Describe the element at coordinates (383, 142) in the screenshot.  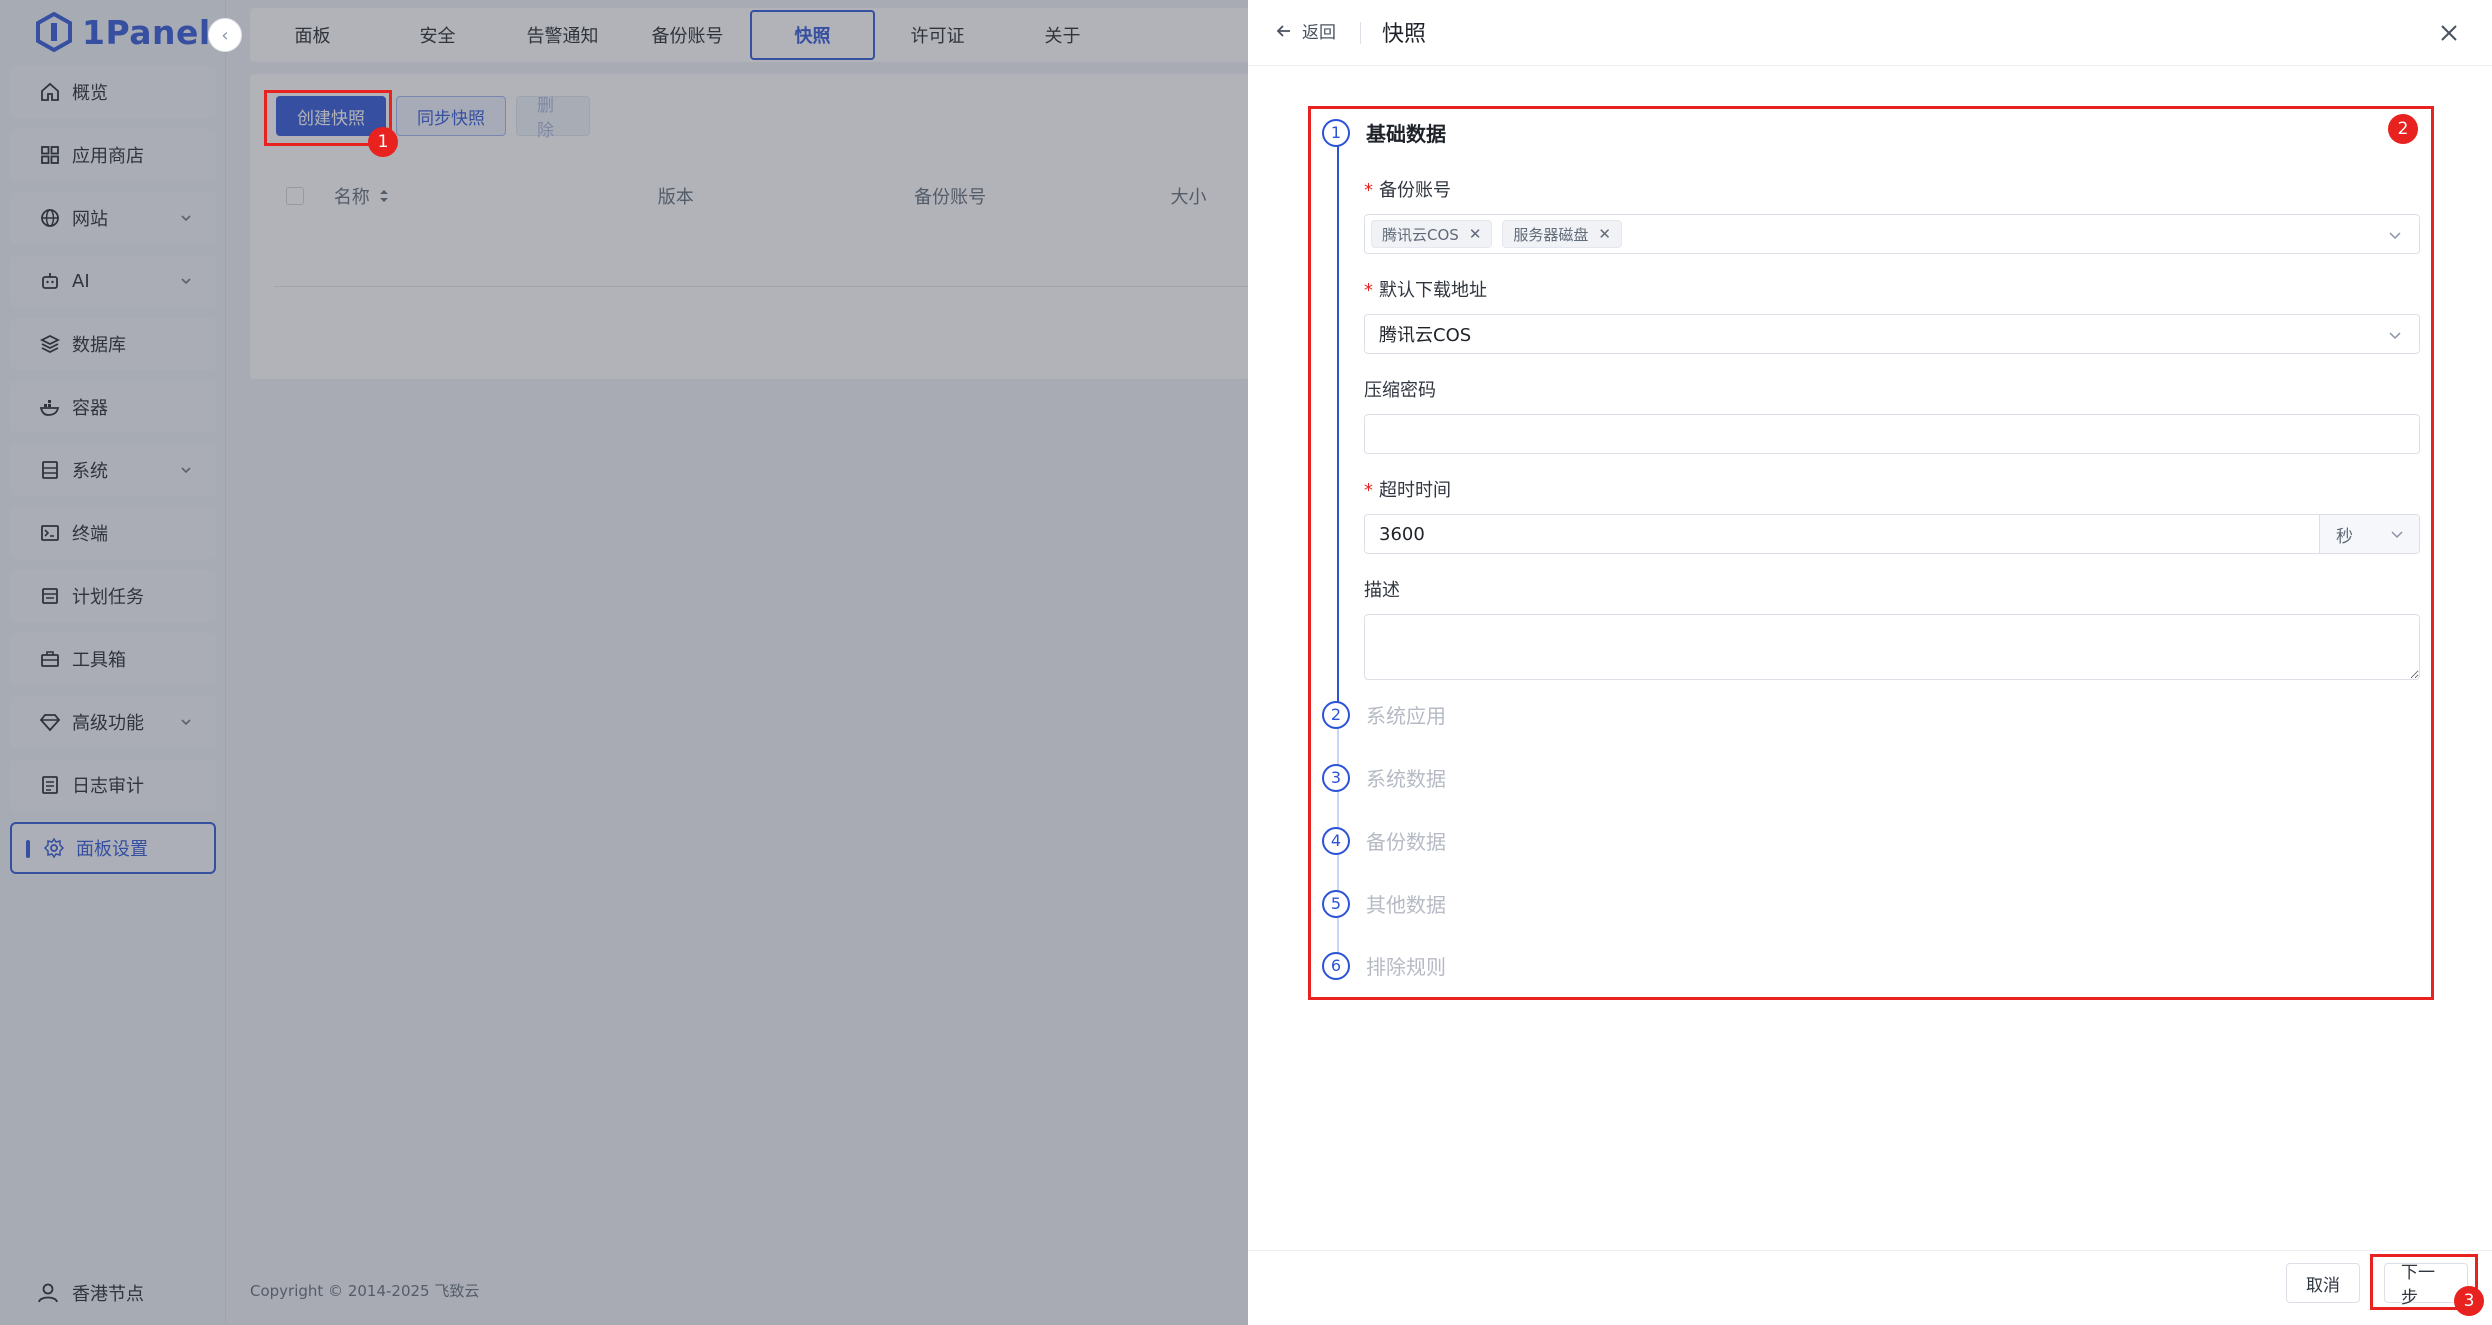
I see `step-badge-1: 1` at that location.